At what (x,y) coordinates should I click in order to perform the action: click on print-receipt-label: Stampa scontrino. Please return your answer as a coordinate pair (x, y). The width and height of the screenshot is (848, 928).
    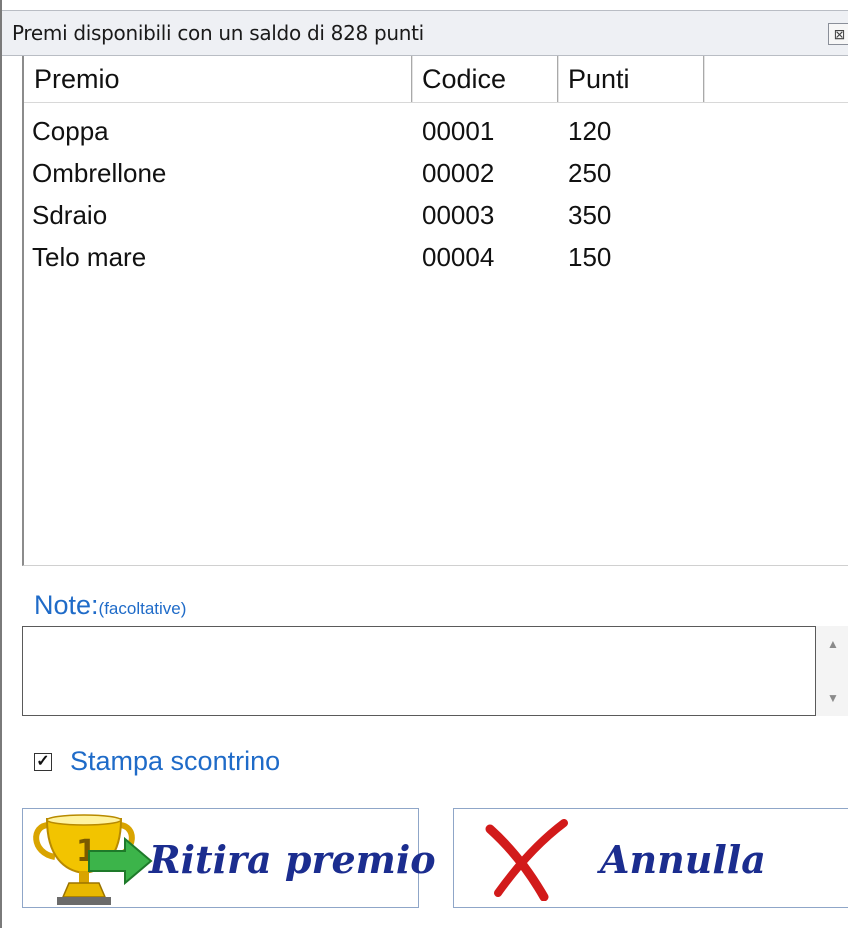
    Looking at the image, I should click on (175, 761).